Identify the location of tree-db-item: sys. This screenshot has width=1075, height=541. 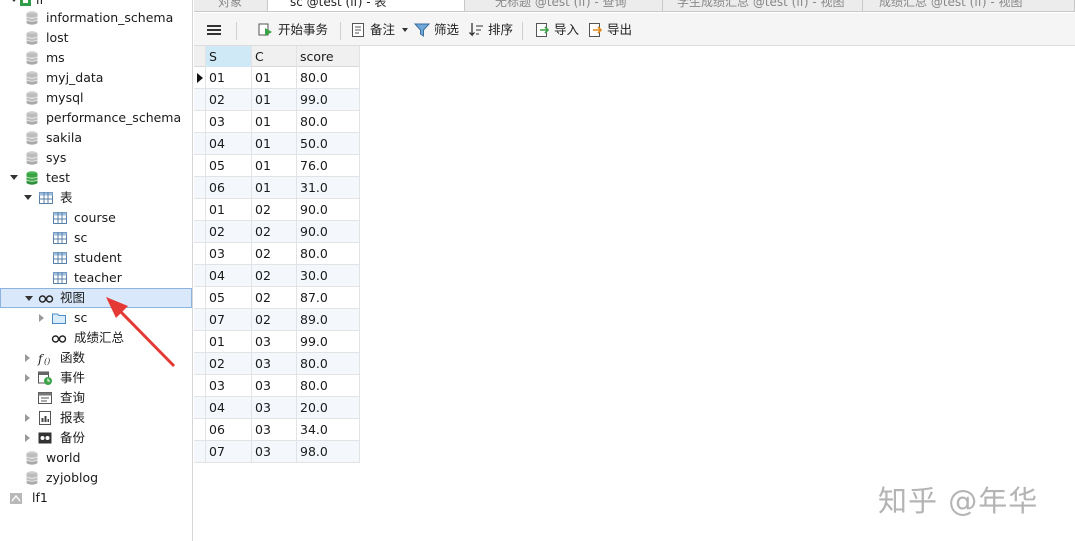
(96, 158).